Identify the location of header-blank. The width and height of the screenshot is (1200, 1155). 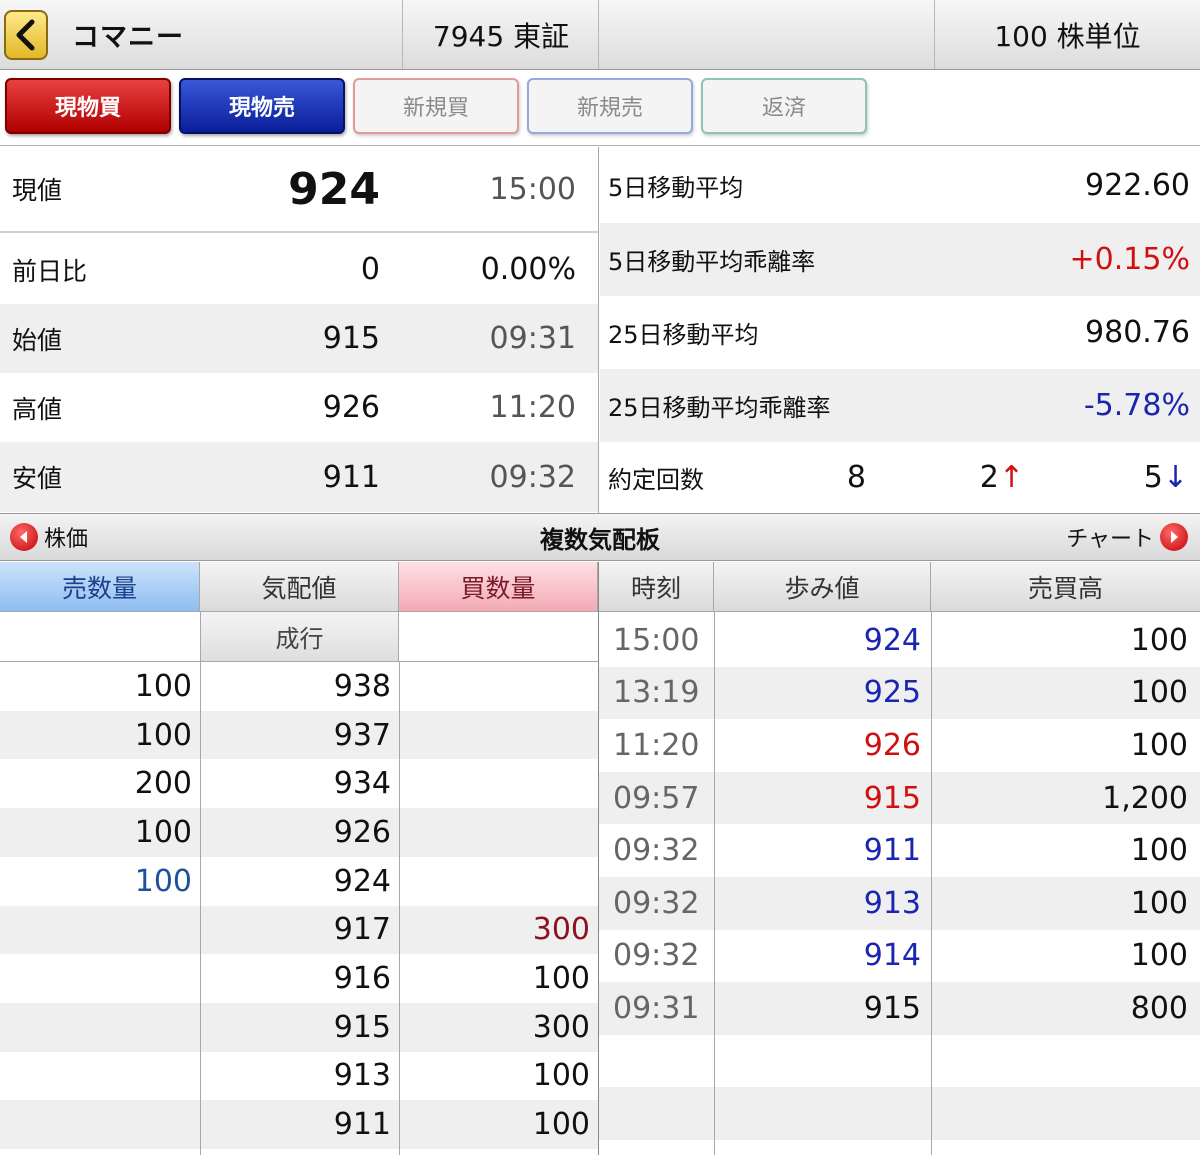
(766, 34).